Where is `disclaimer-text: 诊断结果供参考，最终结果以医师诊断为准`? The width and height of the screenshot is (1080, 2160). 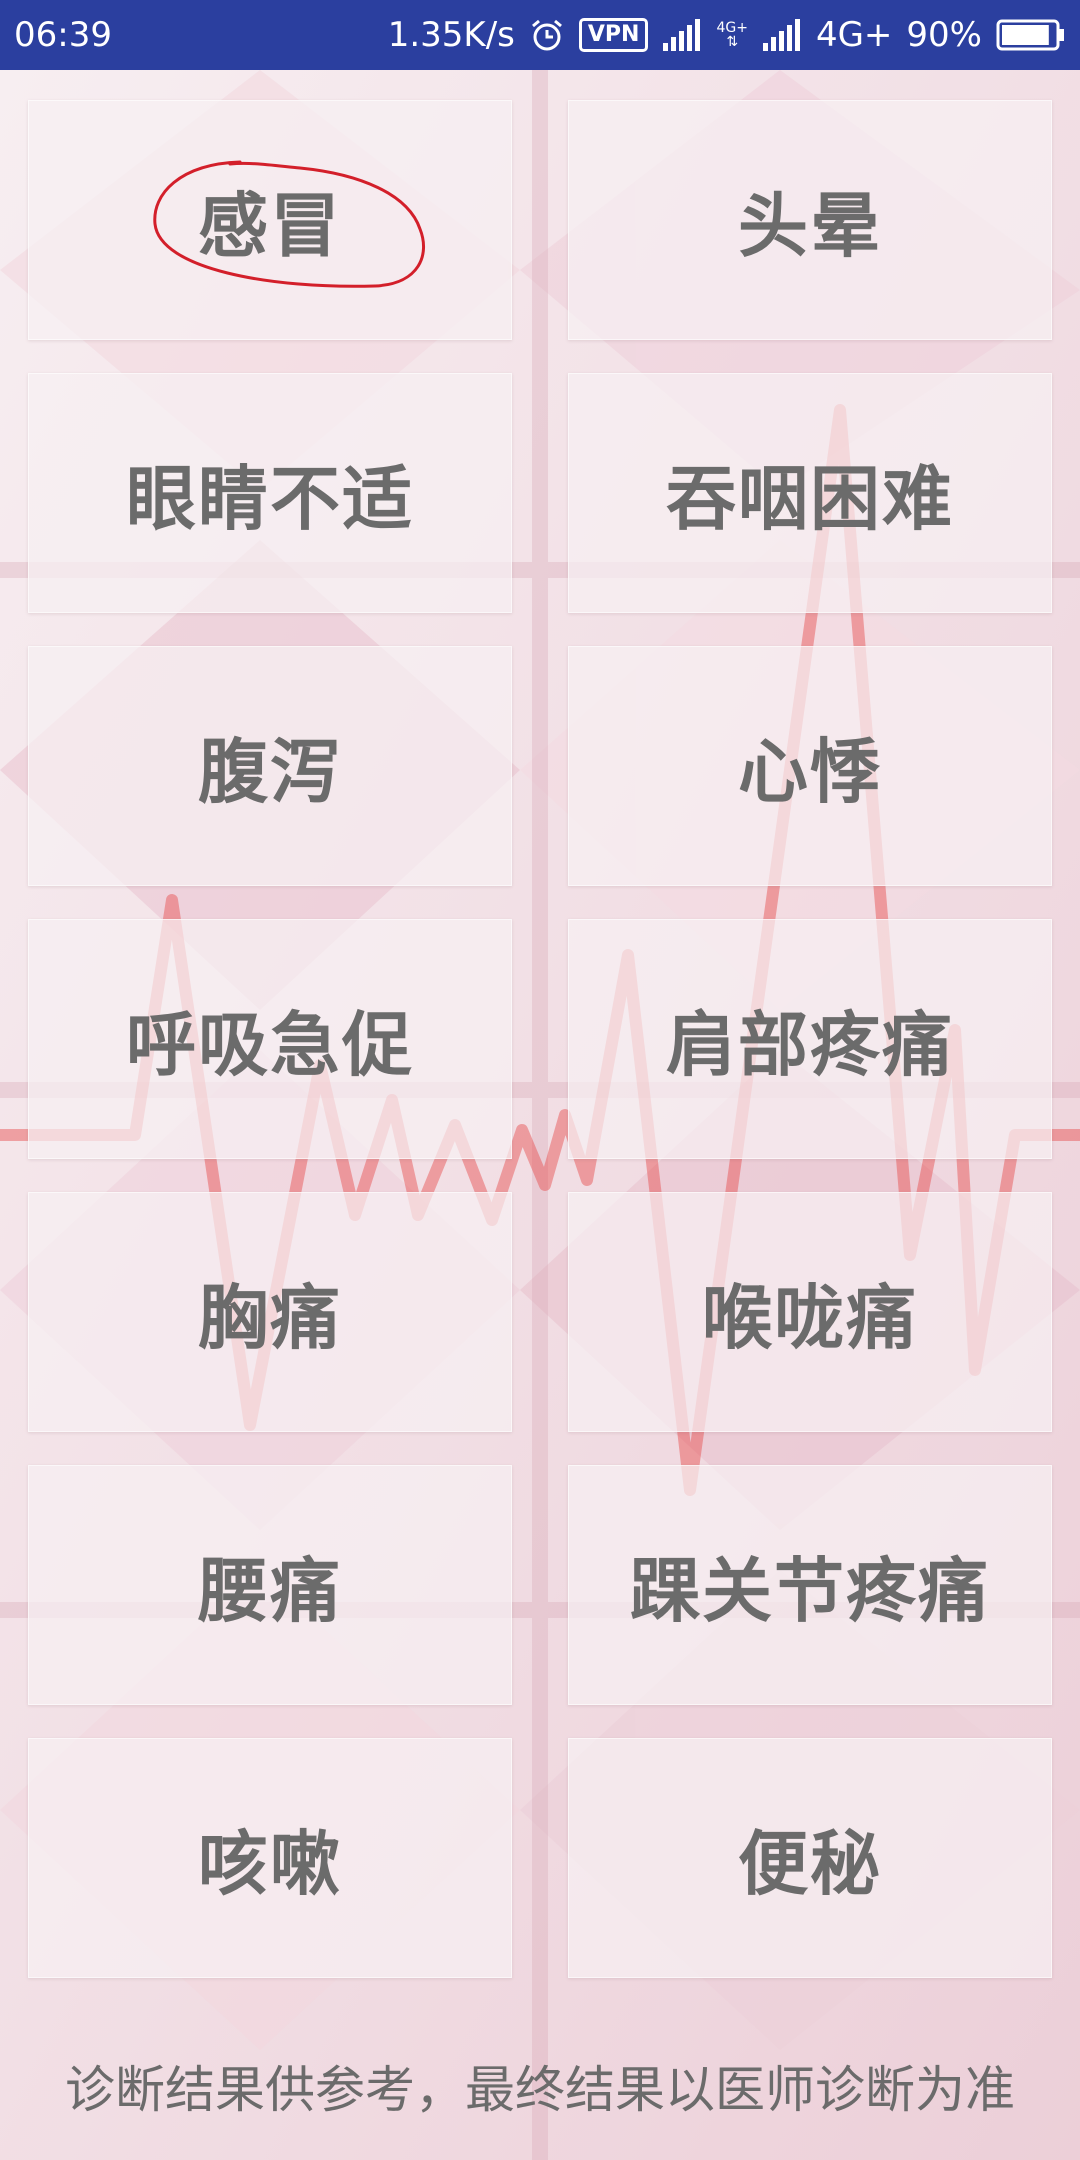 disclaimer-text: 诊断结果供参考，最终结果以医师诊断为准 is located at coordinates (540, 2090).